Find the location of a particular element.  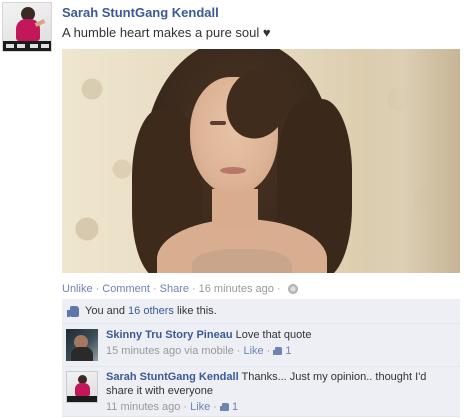

likes-summary: You and 16 others like this. is located at coordinates (261, 311).